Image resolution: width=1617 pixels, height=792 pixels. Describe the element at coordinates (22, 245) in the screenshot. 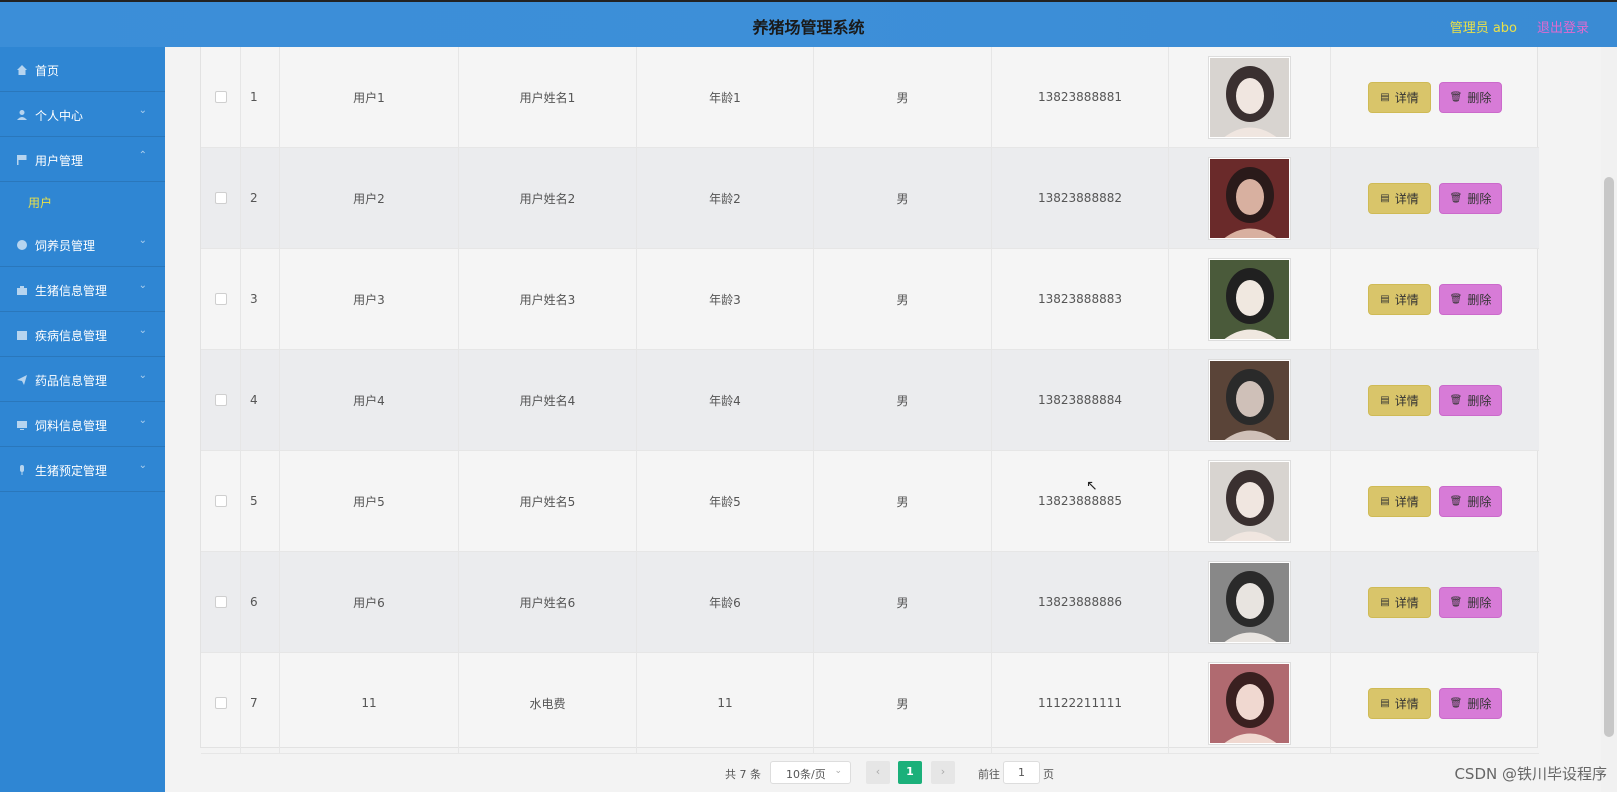

I see `info-icon` at that location.